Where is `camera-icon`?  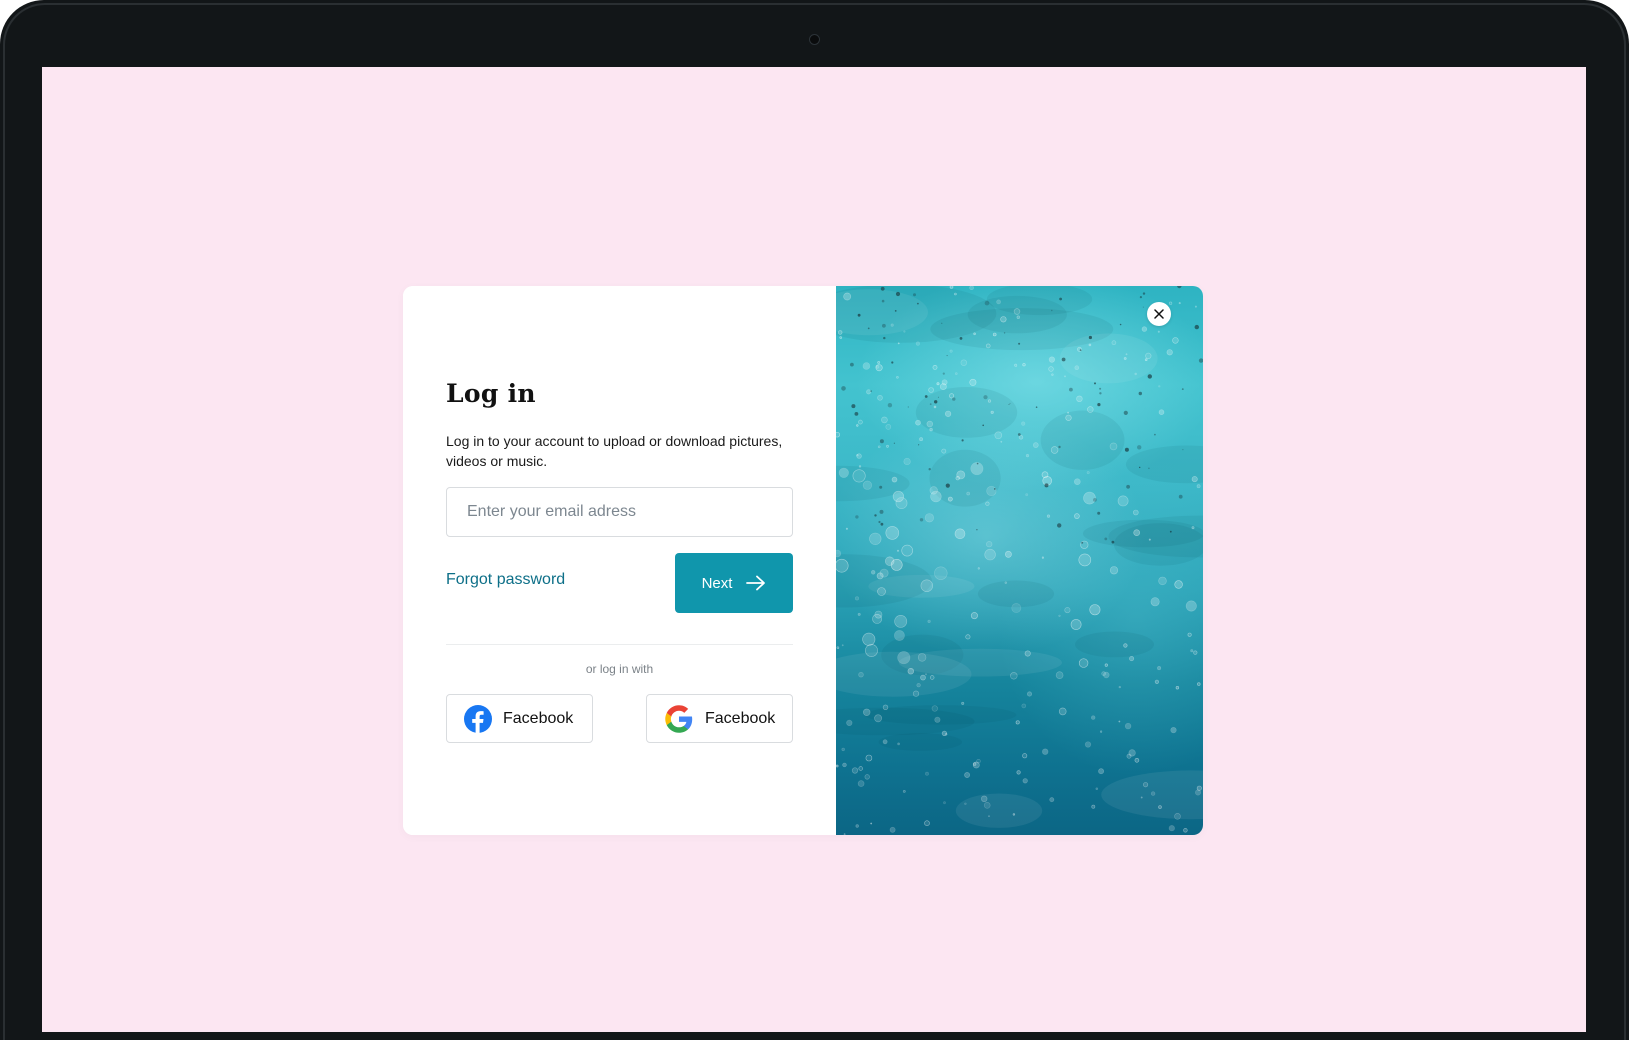
camera-icon is located at coordinates (814, 39).